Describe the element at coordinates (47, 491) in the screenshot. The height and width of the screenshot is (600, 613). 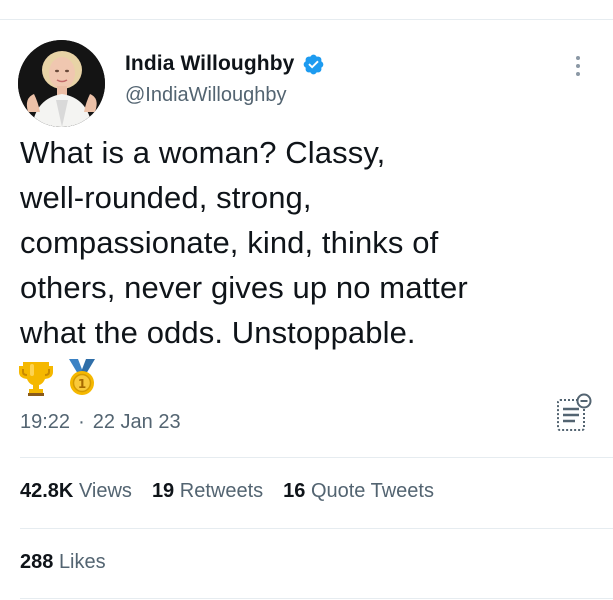
I see `views-count: 42.8K` at that location.